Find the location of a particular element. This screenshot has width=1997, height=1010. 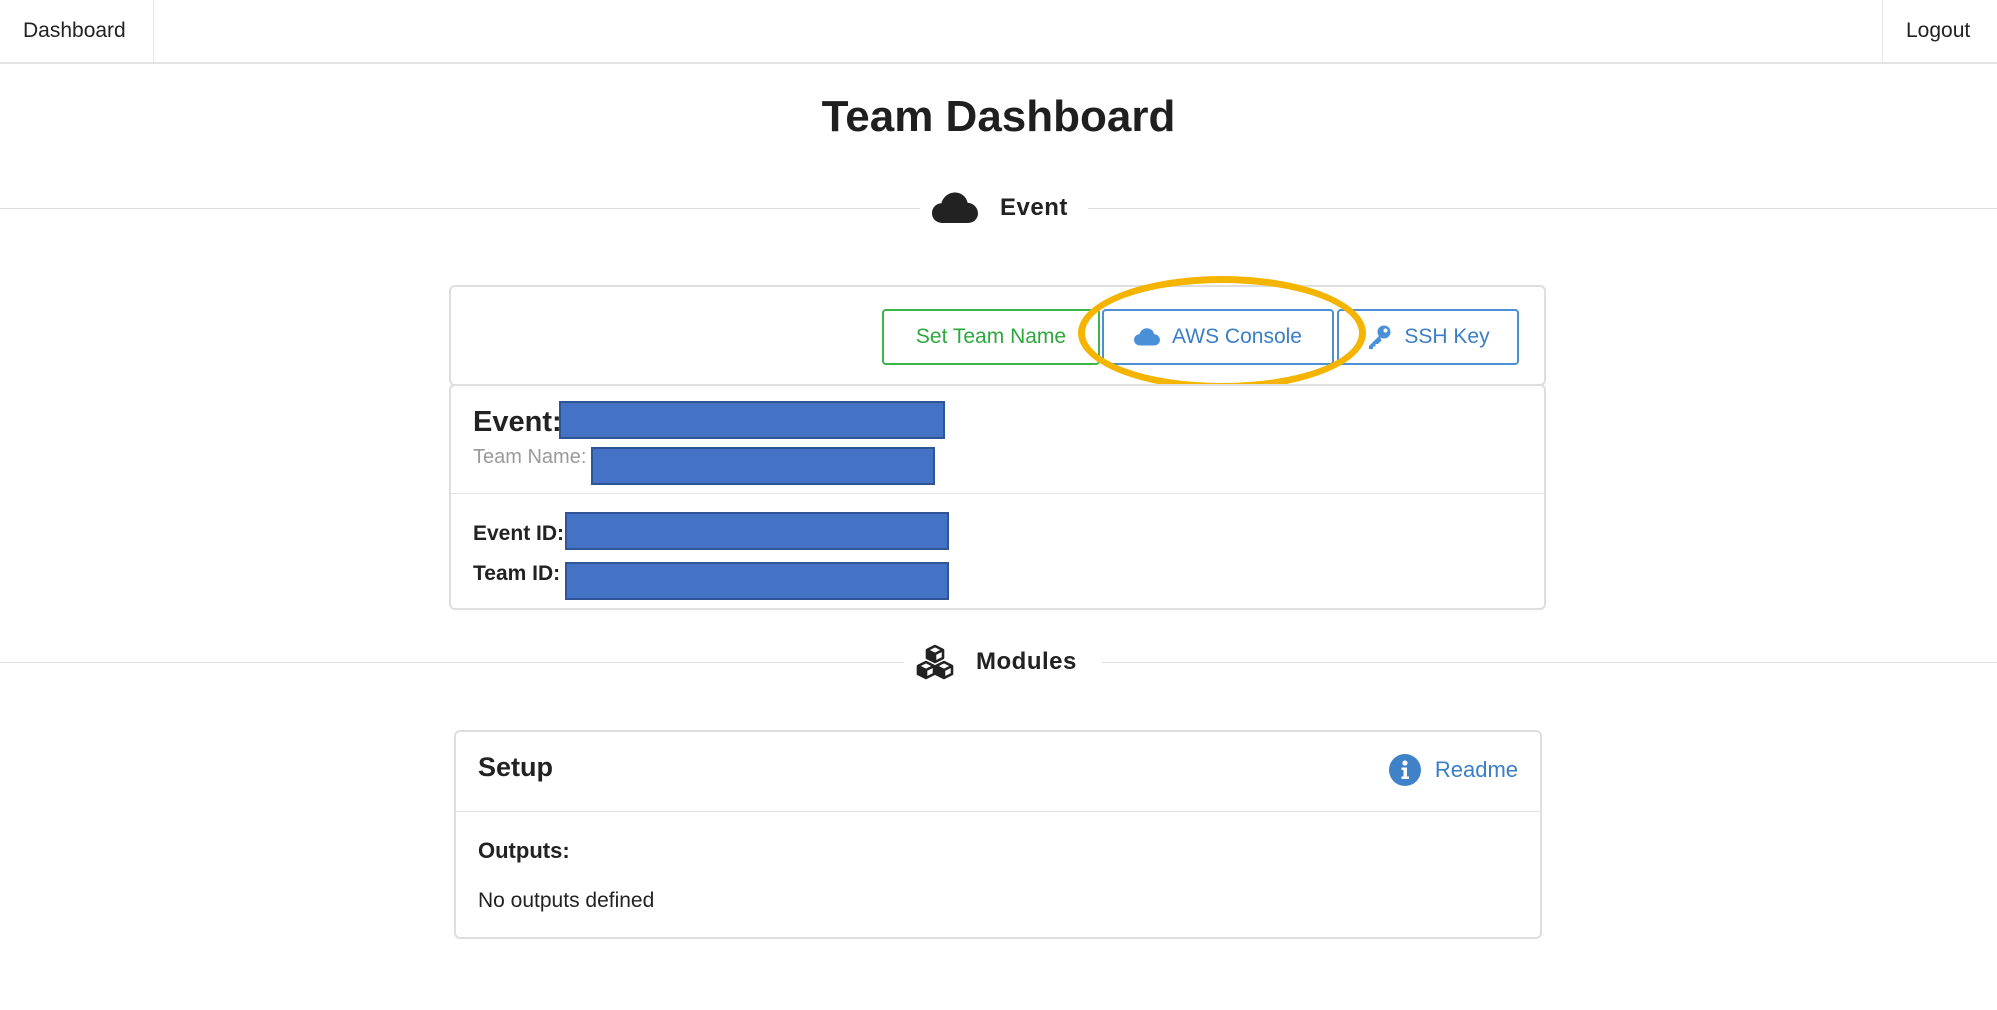

ssh-key-button: SSH Key is located at coordinates (1428, 337).